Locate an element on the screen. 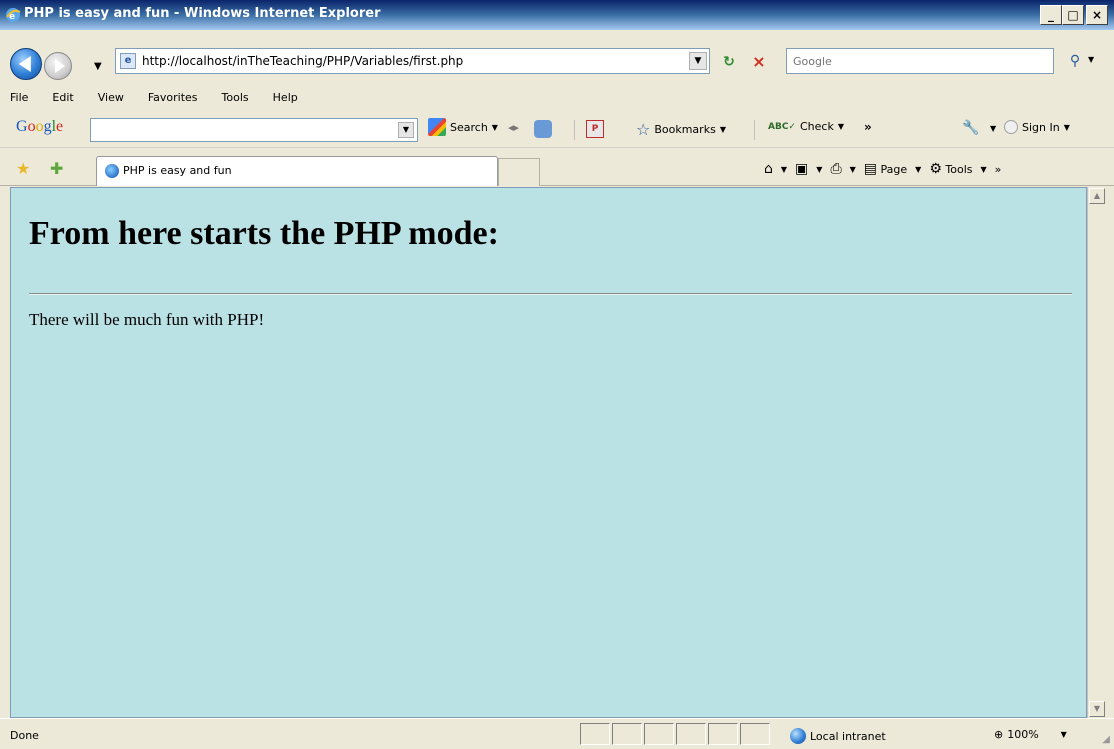 The width and height of the screenshot is (1114, 749). recent-pages-dropdown: ▼ is located at coordinates (98, 66).